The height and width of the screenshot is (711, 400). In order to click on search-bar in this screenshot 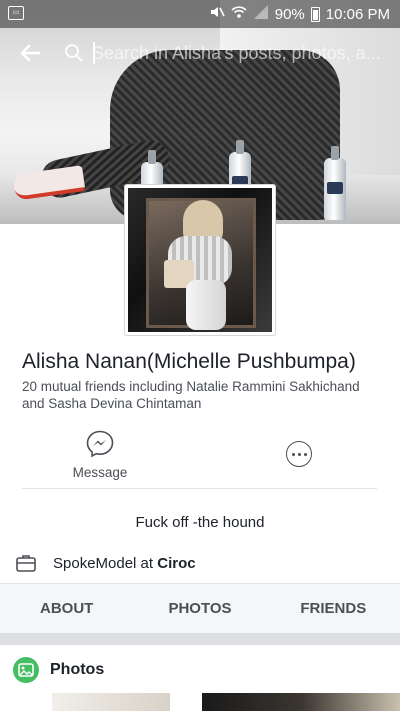, I will do `click(227, 53)`.